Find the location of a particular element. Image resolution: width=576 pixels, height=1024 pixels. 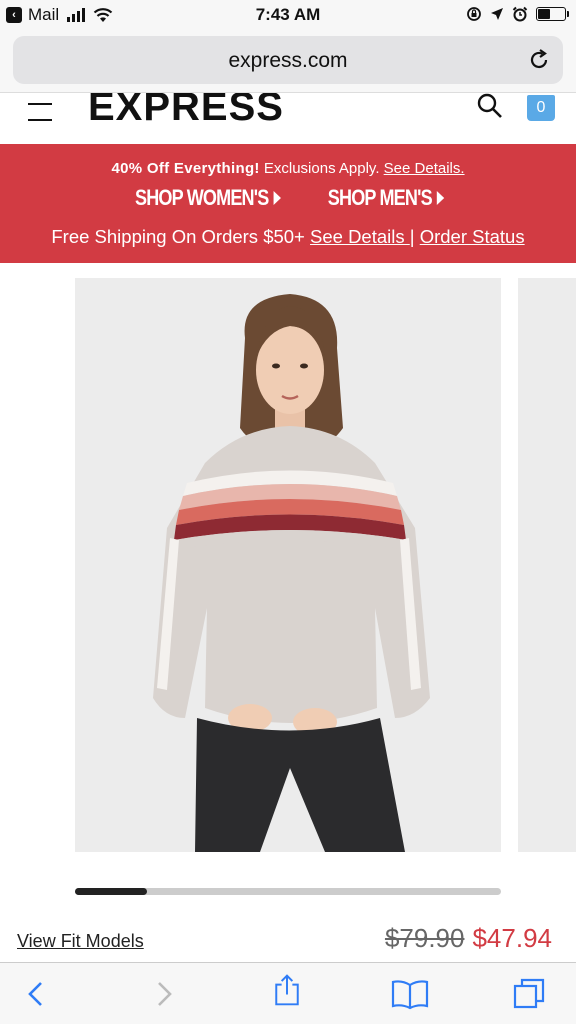

forward-icon is located at coordinates (163, 994).